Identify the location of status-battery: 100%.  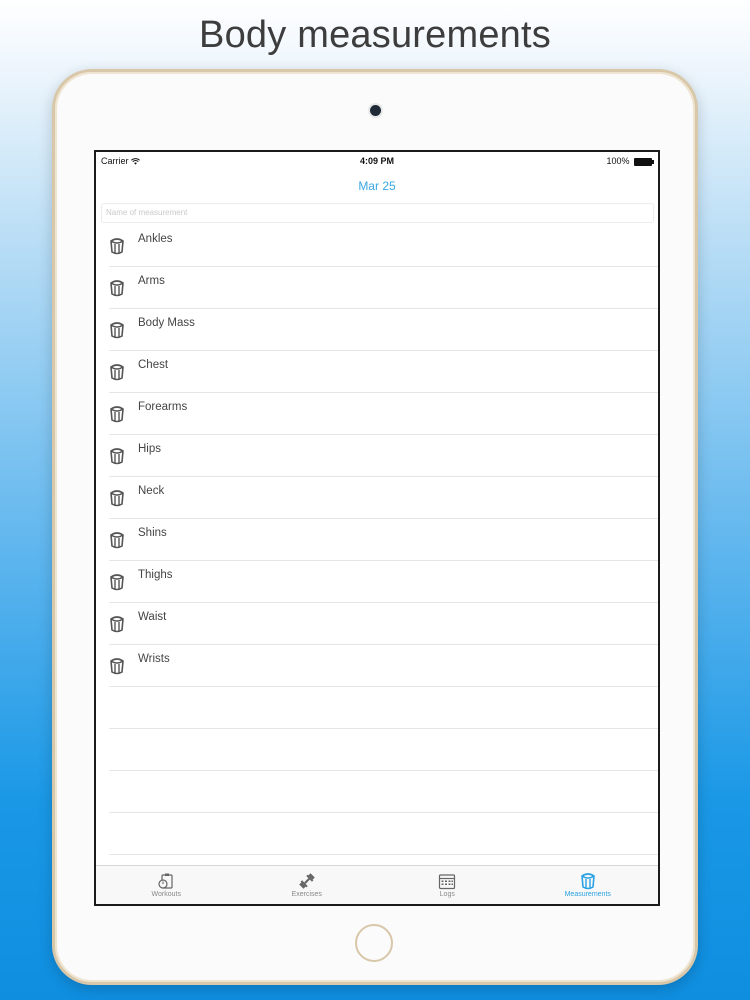
(630, 161).